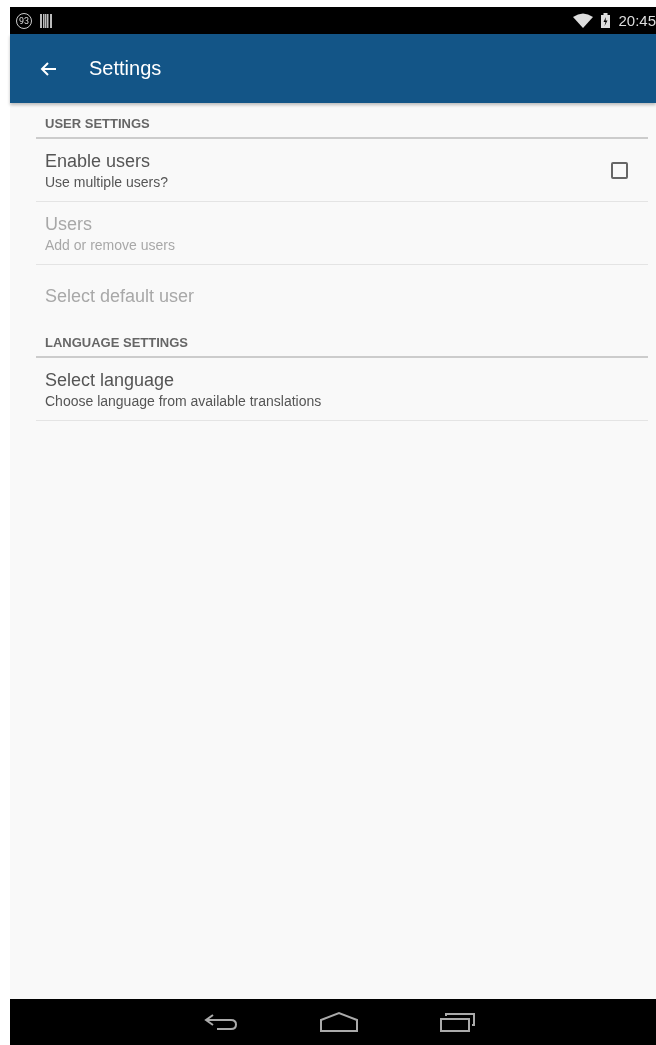 The image size is (656, 1045). Describe the element at coordinates (342, 343) in the screenshot. I see `section-header: LANGUAGE SETTINGS` at that location.